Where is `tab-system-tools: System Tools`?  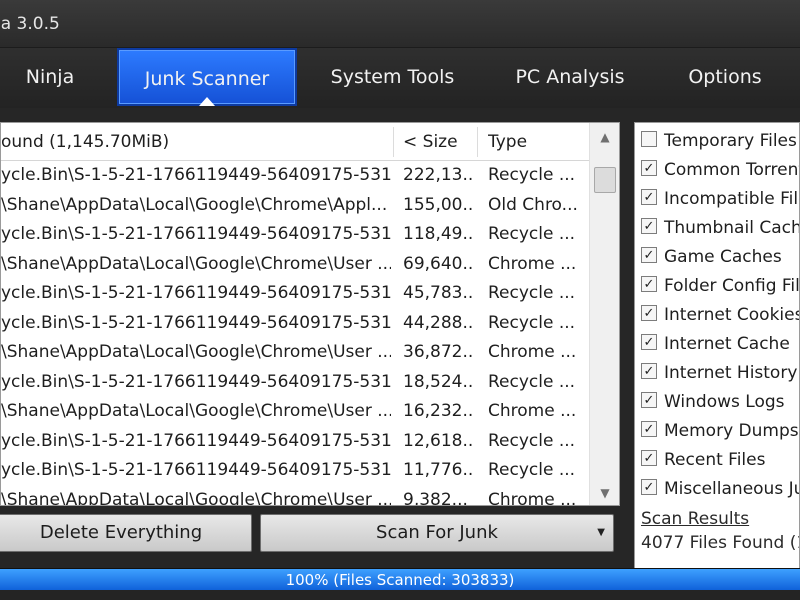
tab-system-tools: System Tools is located at coordinates (392, 78).